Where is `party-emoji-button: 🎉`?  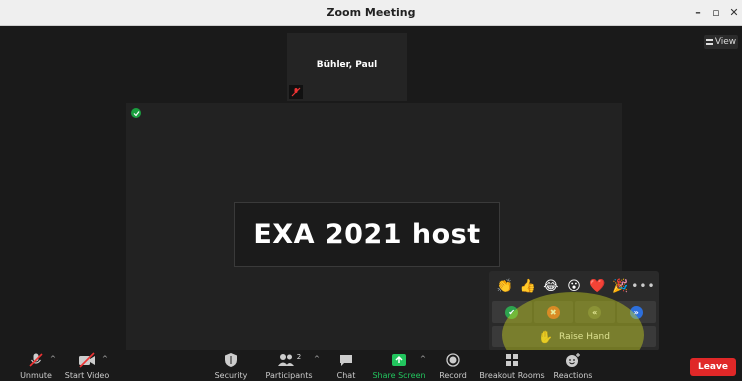
party-emoji-button: 🎉 is located at coordinates (620, 286).